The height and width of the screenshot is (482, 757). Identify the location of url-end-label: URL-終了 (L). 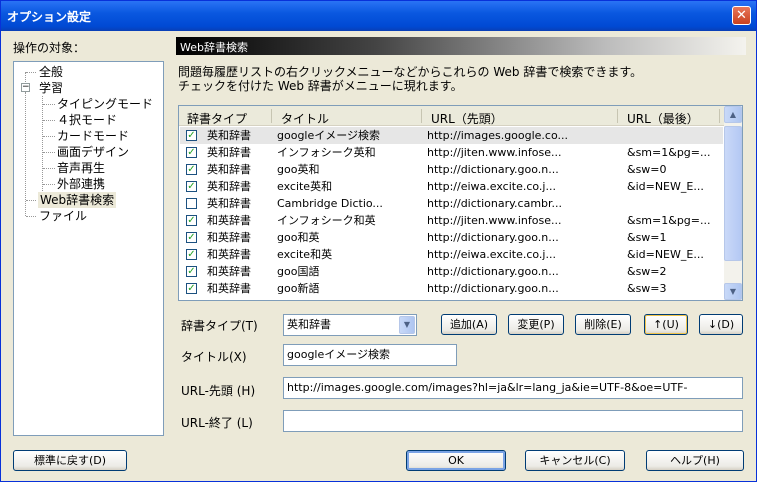
(217, 423).